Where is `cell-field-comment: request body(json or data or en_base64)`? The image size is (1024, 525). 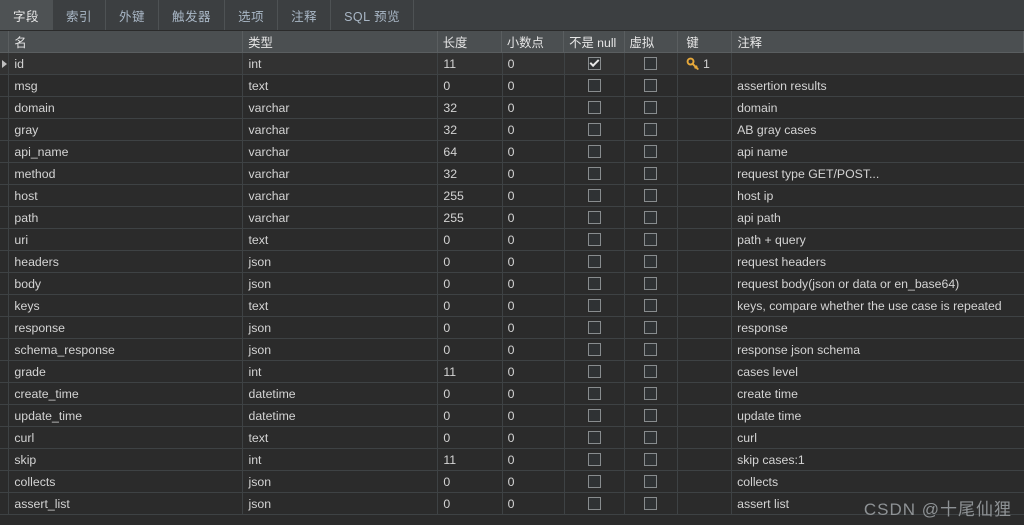 cell-field-comment: request body(json or data or en_base64) is located at coordinates (878, 283).